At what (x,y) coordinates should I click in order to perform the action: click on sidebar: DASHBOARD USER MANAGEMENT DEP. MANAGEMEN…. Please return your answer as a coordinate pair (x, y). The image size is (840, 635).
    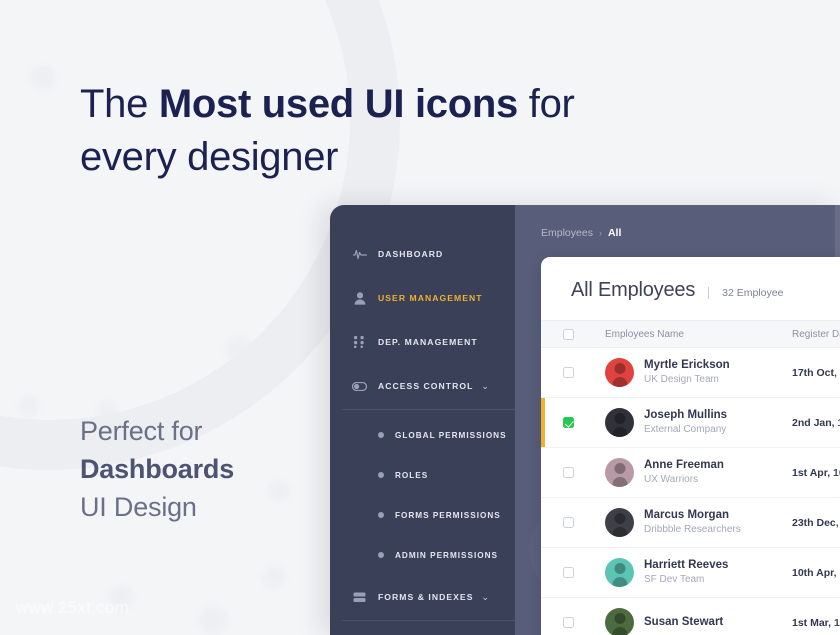
    Looking at the image, I should click on (422, 420).